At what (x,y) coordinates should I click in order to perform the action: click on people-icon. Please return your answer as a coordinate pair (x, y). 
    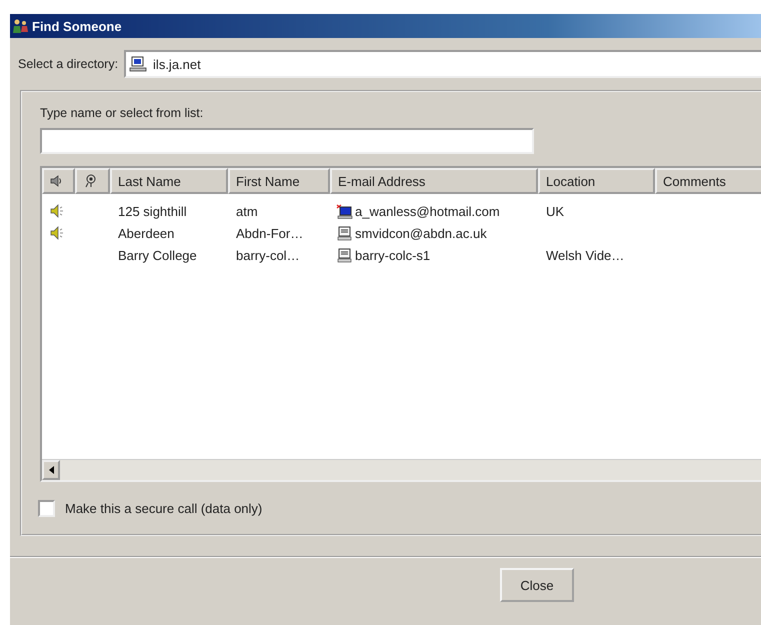
    Looking at the image, I should click on (21, 26).